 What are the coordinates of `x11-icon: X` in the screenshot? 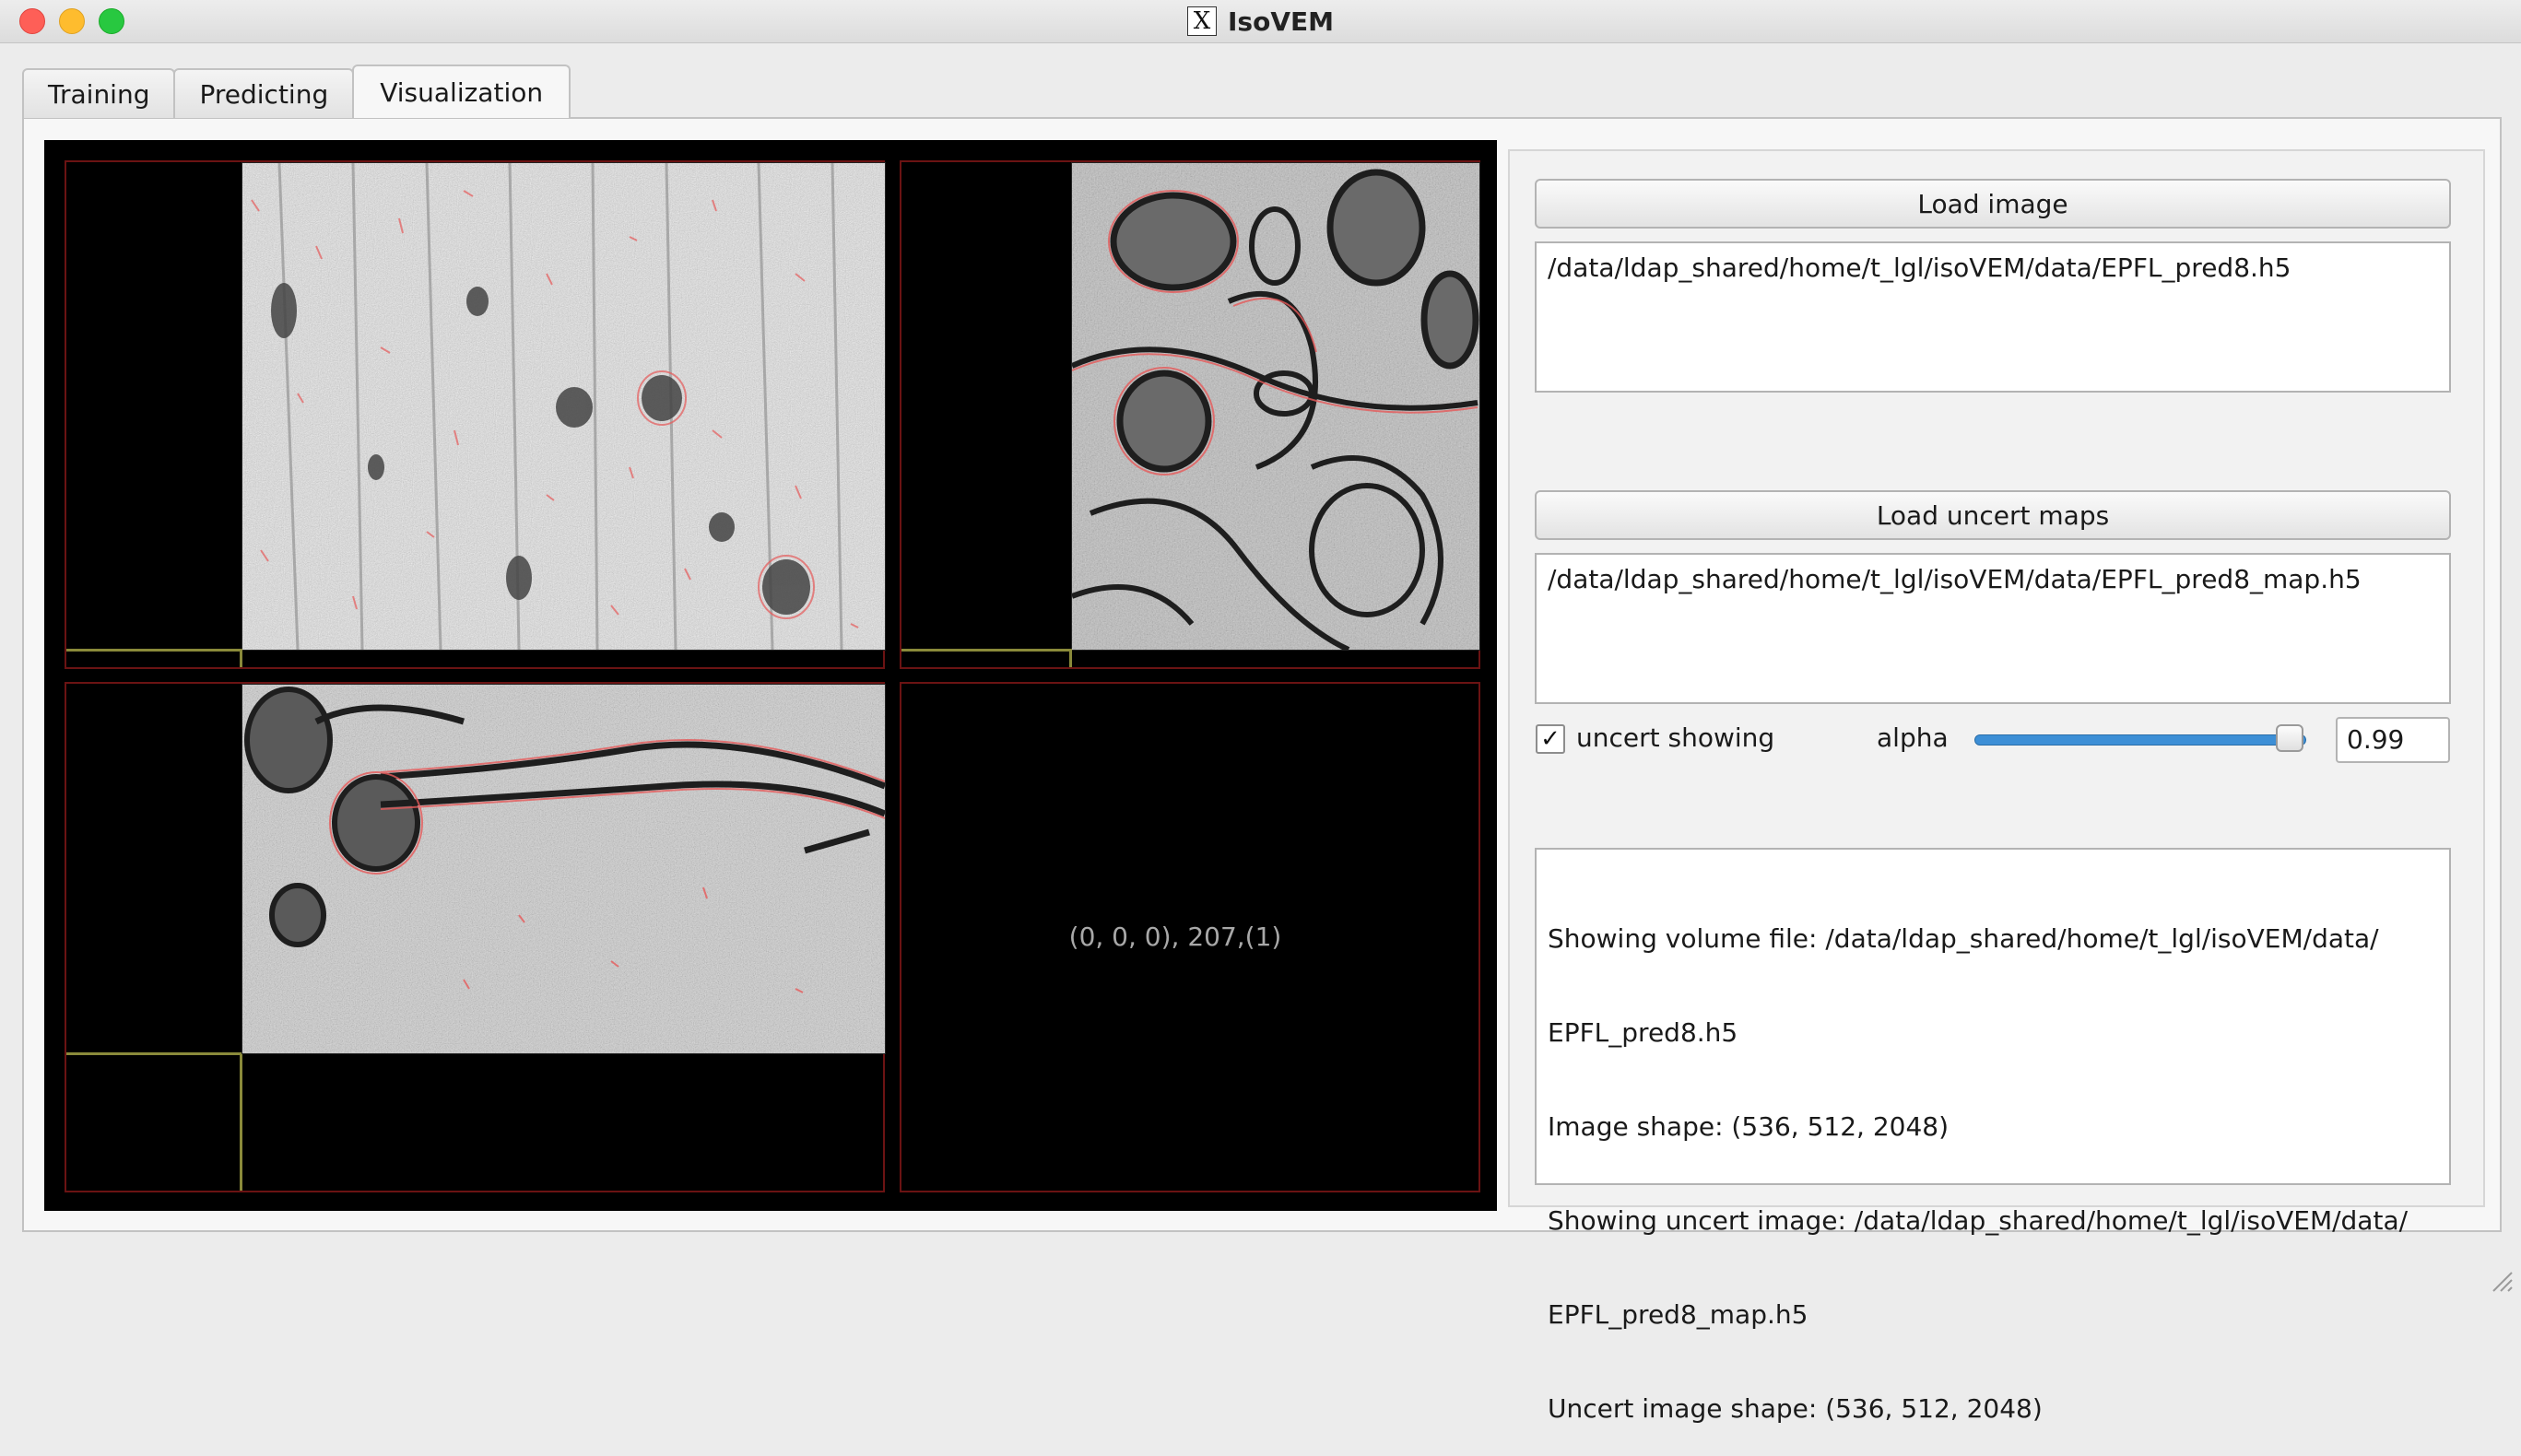 It's located at (1202, 21).